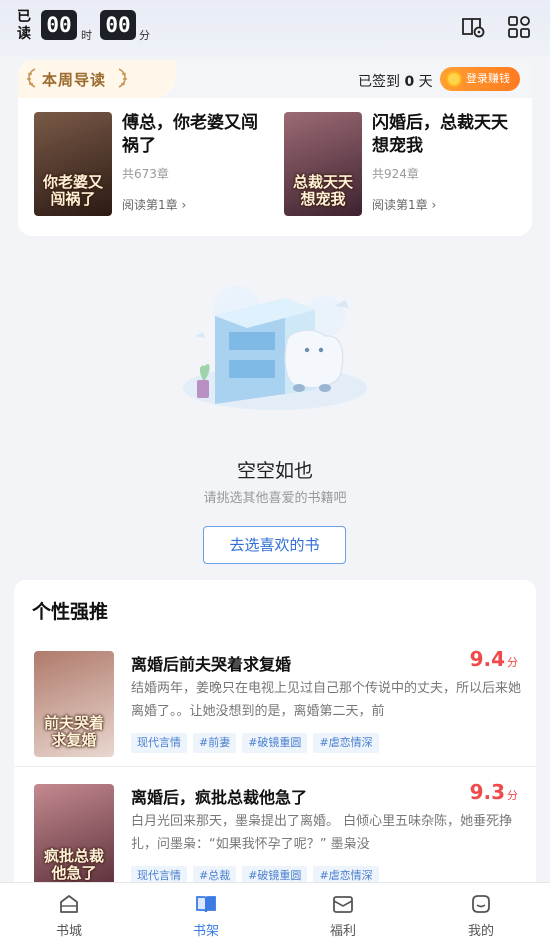 The width and height of the screenshot is (550, 943). What do you see at coordinates (206, 904) in the screenshot?
I see `bookshelf-icon` at bounding box center [206, 904].